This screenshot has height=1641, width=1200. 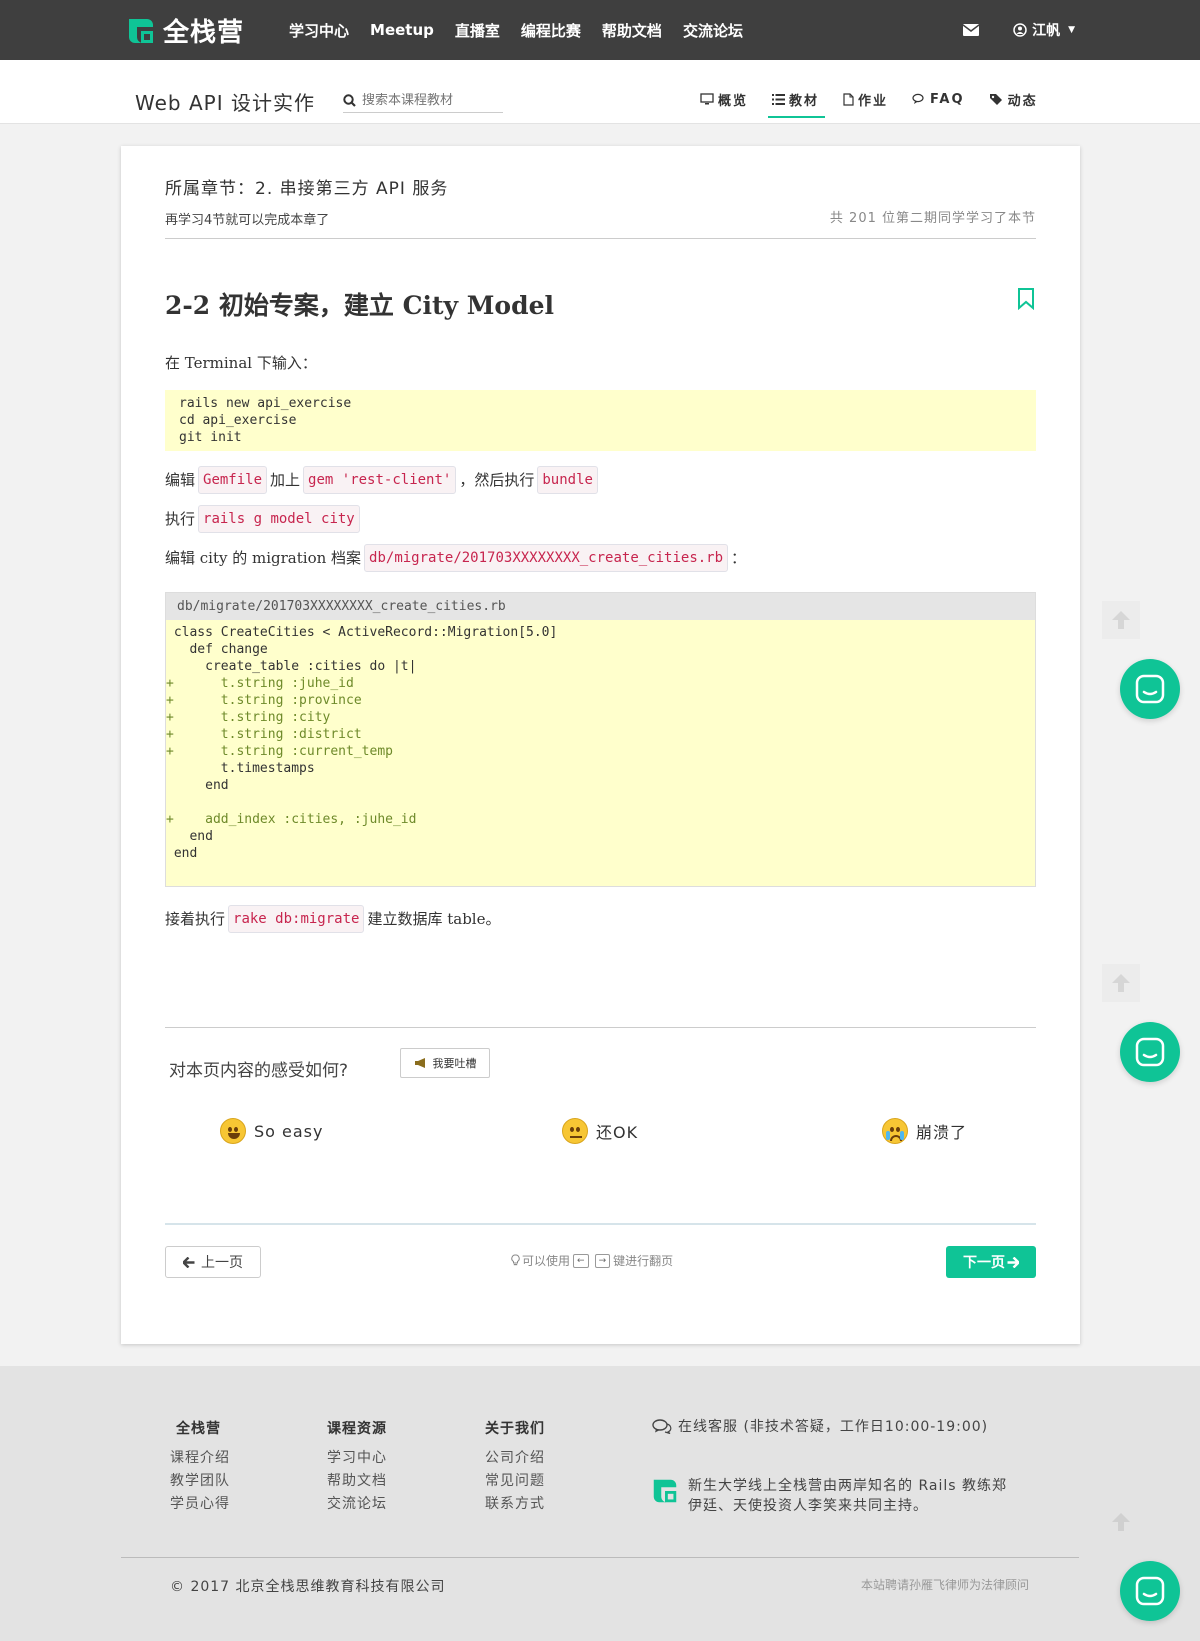 What do you see at coordinates (184, 30) in the screenshot?
I see `brand-logo: 全栈营` at bounding box center [184, 30].